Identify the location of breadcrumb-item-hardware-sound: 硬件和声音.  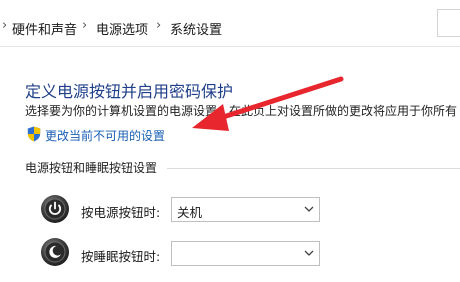
(44, 28).